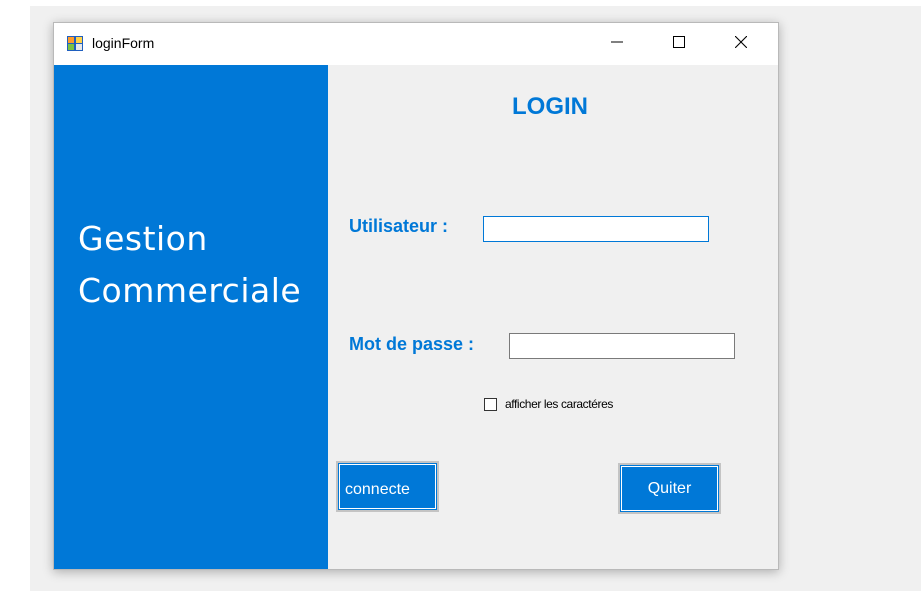 This screenshot has width=921, height=591. Describe the element at coordinates (143, 238) in the screenshot. I see `brand-title-line1: Gestion` at that location.